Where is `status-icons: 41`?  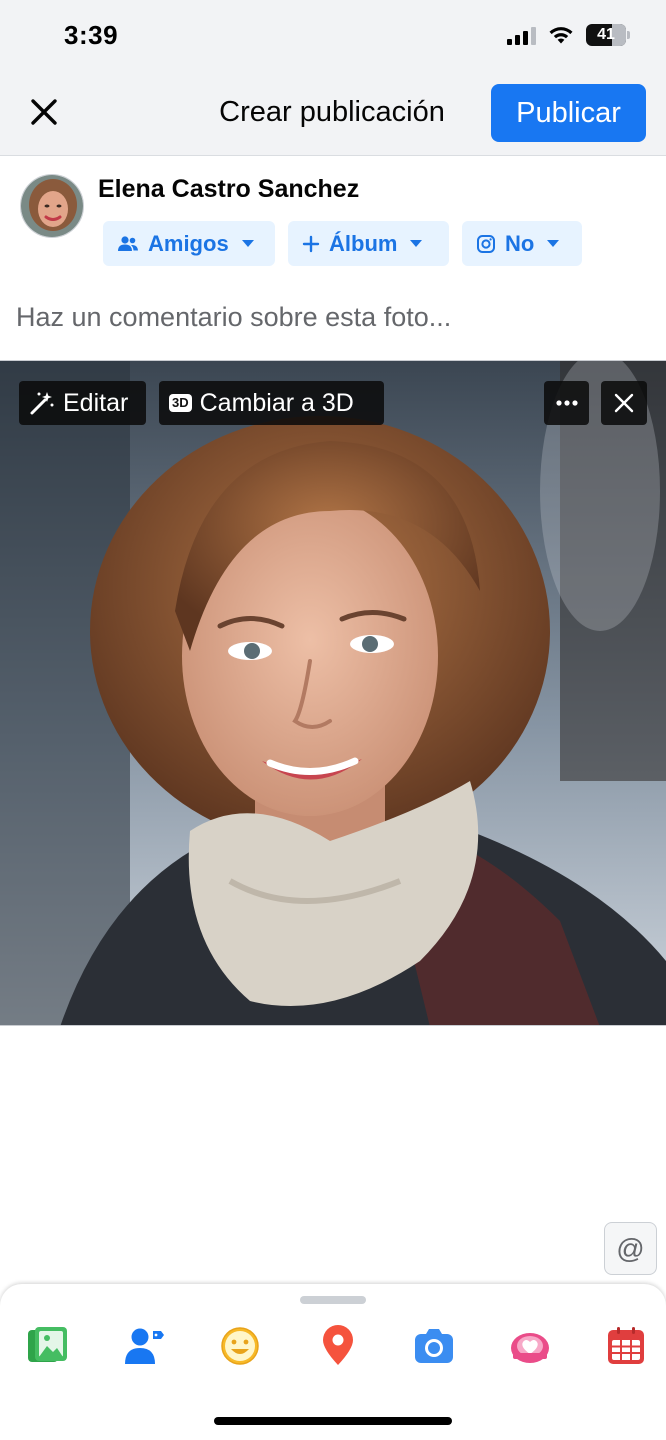
status-icons: 41 is located at coordinates (568, 35).